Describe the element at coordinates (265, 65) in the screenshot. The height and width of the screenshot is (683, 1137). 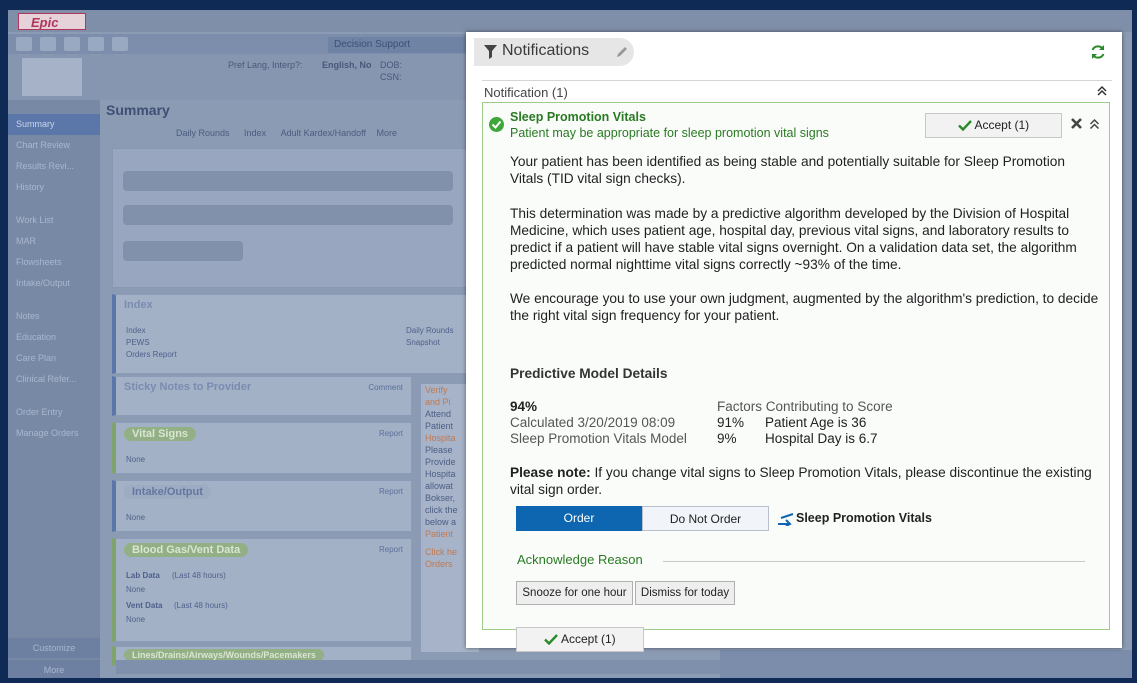
I see `pref-lang-label: Pref Lang, Interp?:` at that location.